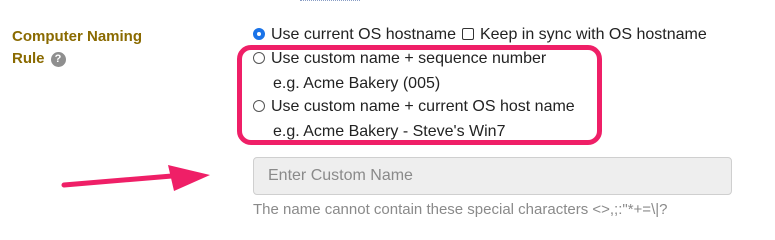  What do you see at coordinates (593, 34) in the screenshot?
I see `keep-in-sync-label: Keep in sync with OS hostname` at bounding box center [593, 34].